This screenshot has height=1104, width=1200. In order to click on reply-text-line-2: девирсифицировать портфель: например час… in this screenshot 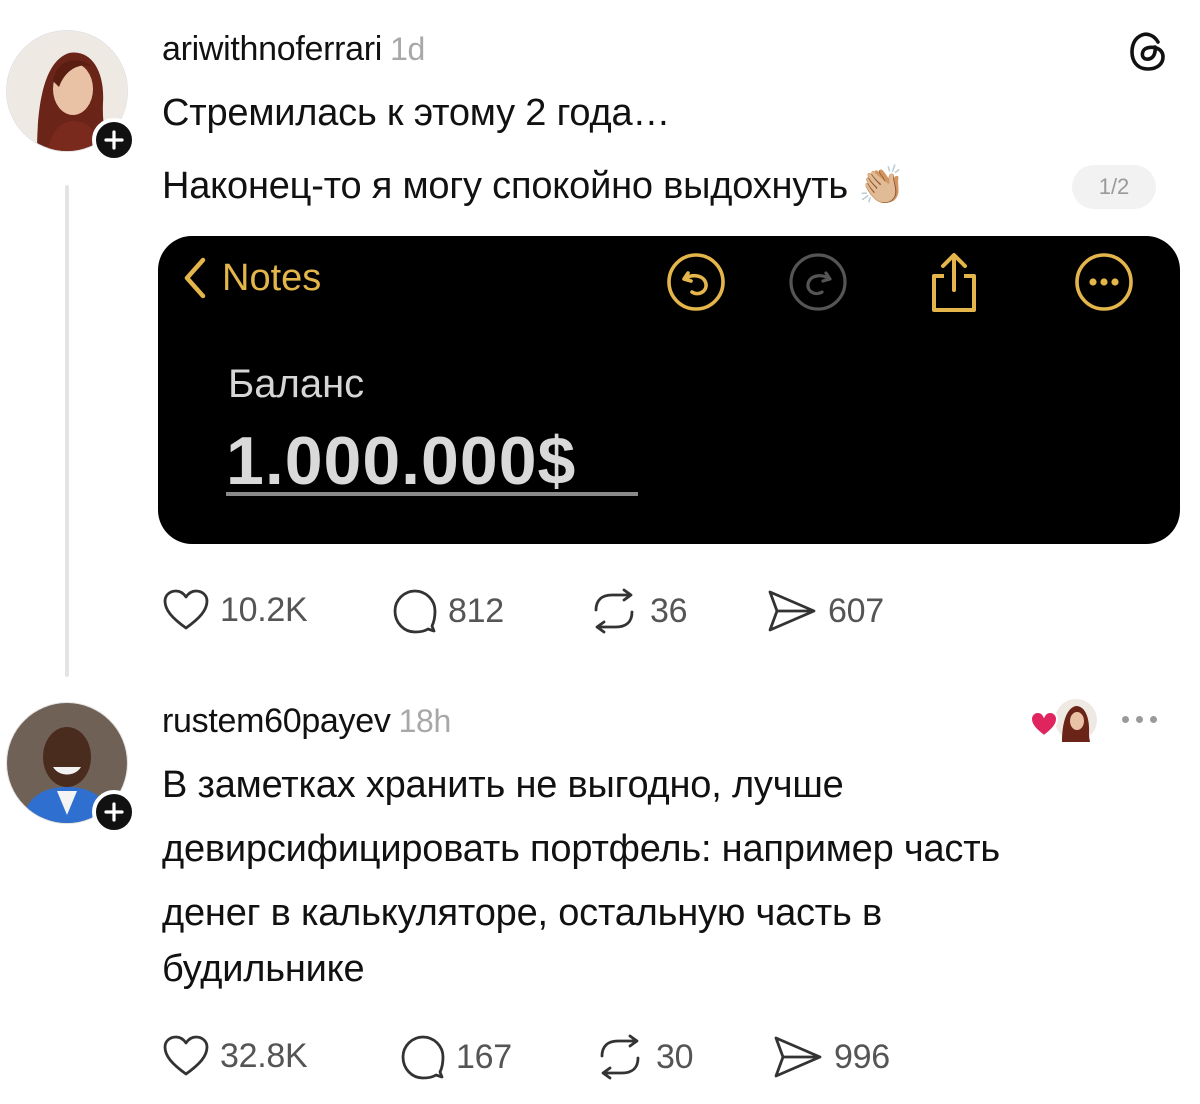, I will do `click(581, 849)`.